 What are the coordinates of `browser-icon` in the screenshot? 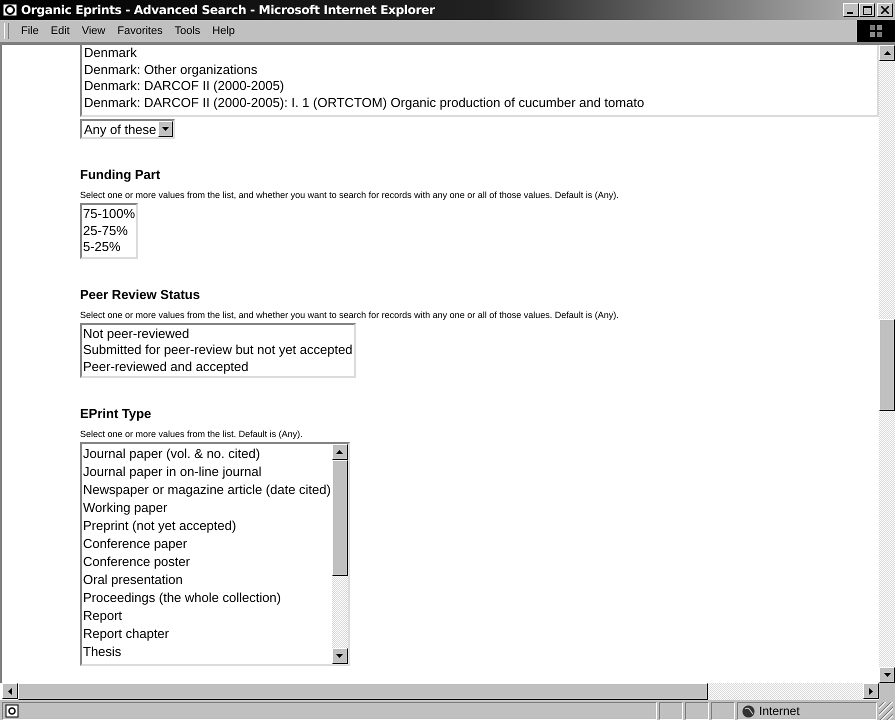 It's located at (10, 10).